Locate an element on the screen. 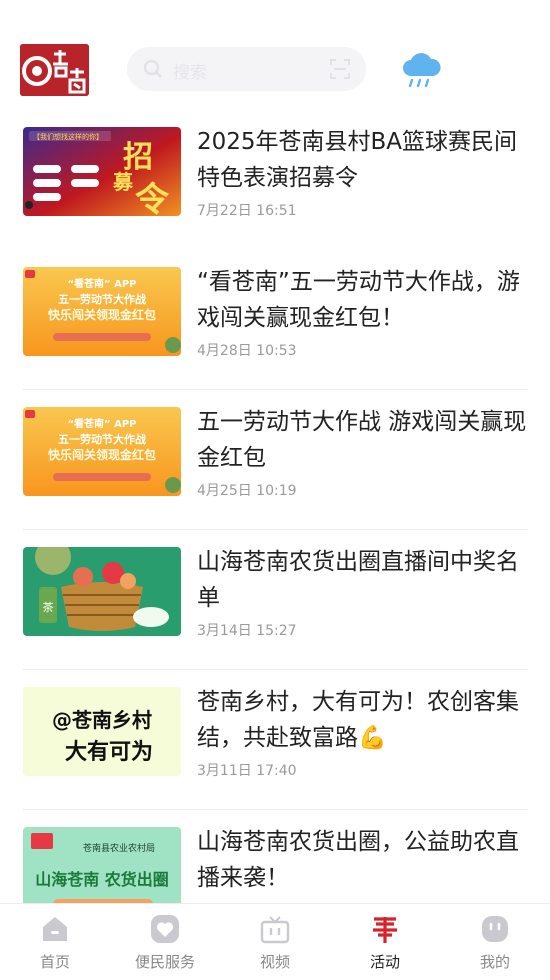  tab-activity: 活动 is located at coordinates (385, 942).